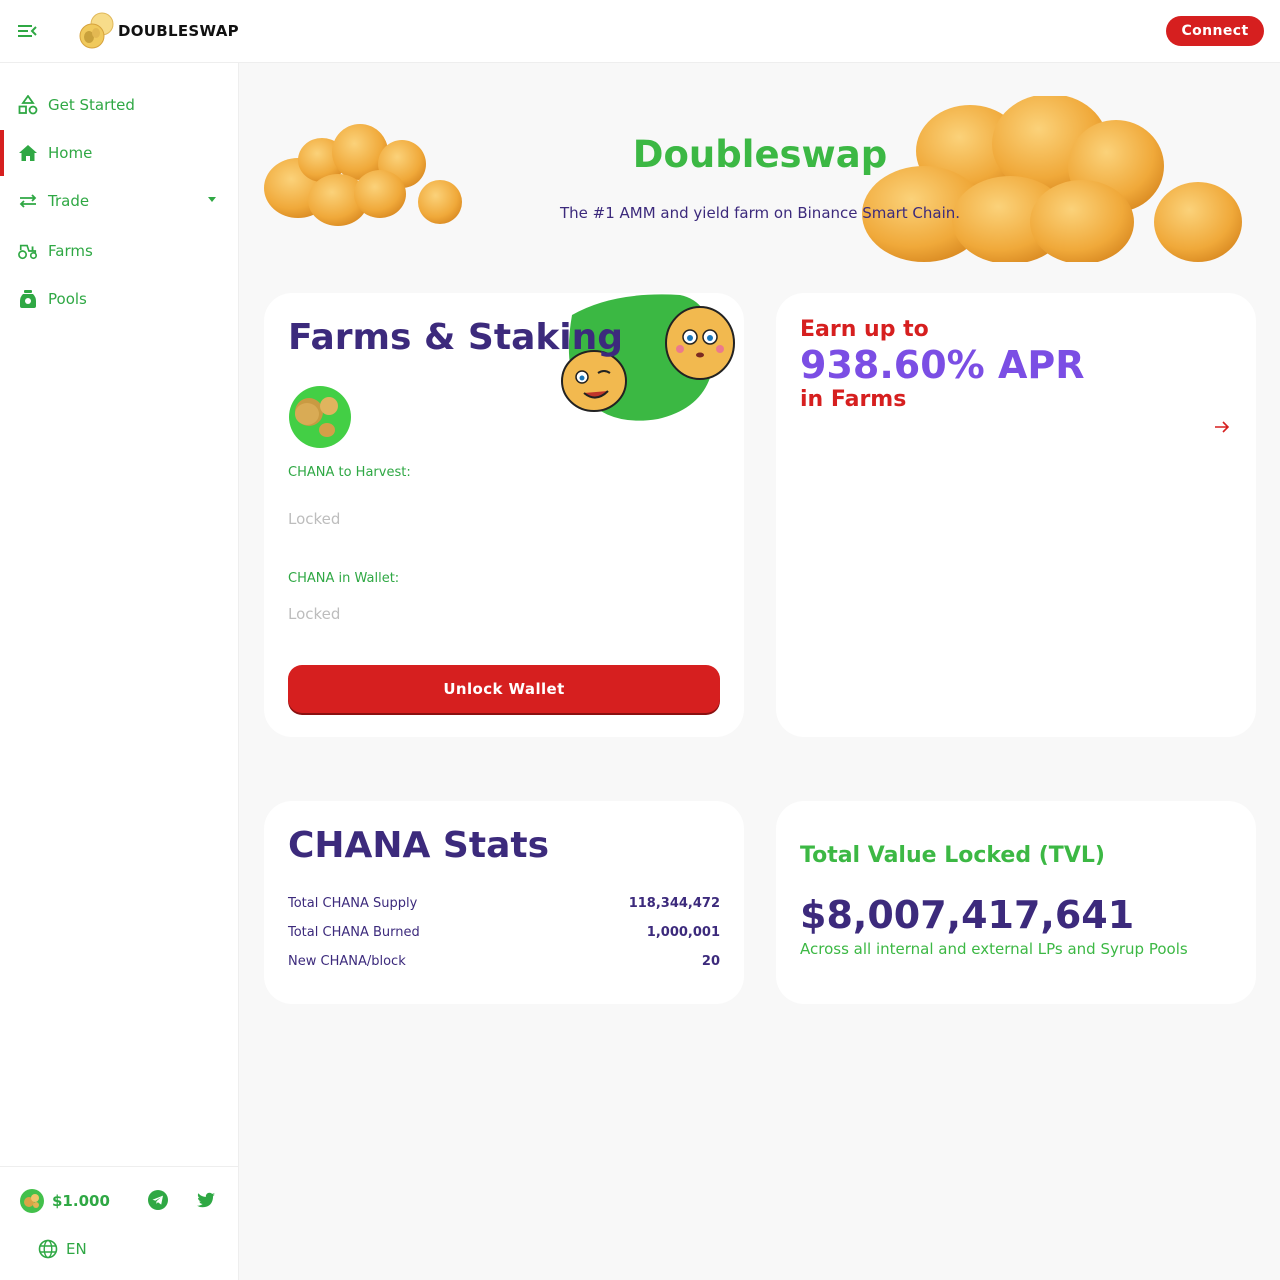 The image size is (1280, 1280). Describe the element at coordinates (1222, 427) in the screenshot. I see `arrow-right-icon` at that location.